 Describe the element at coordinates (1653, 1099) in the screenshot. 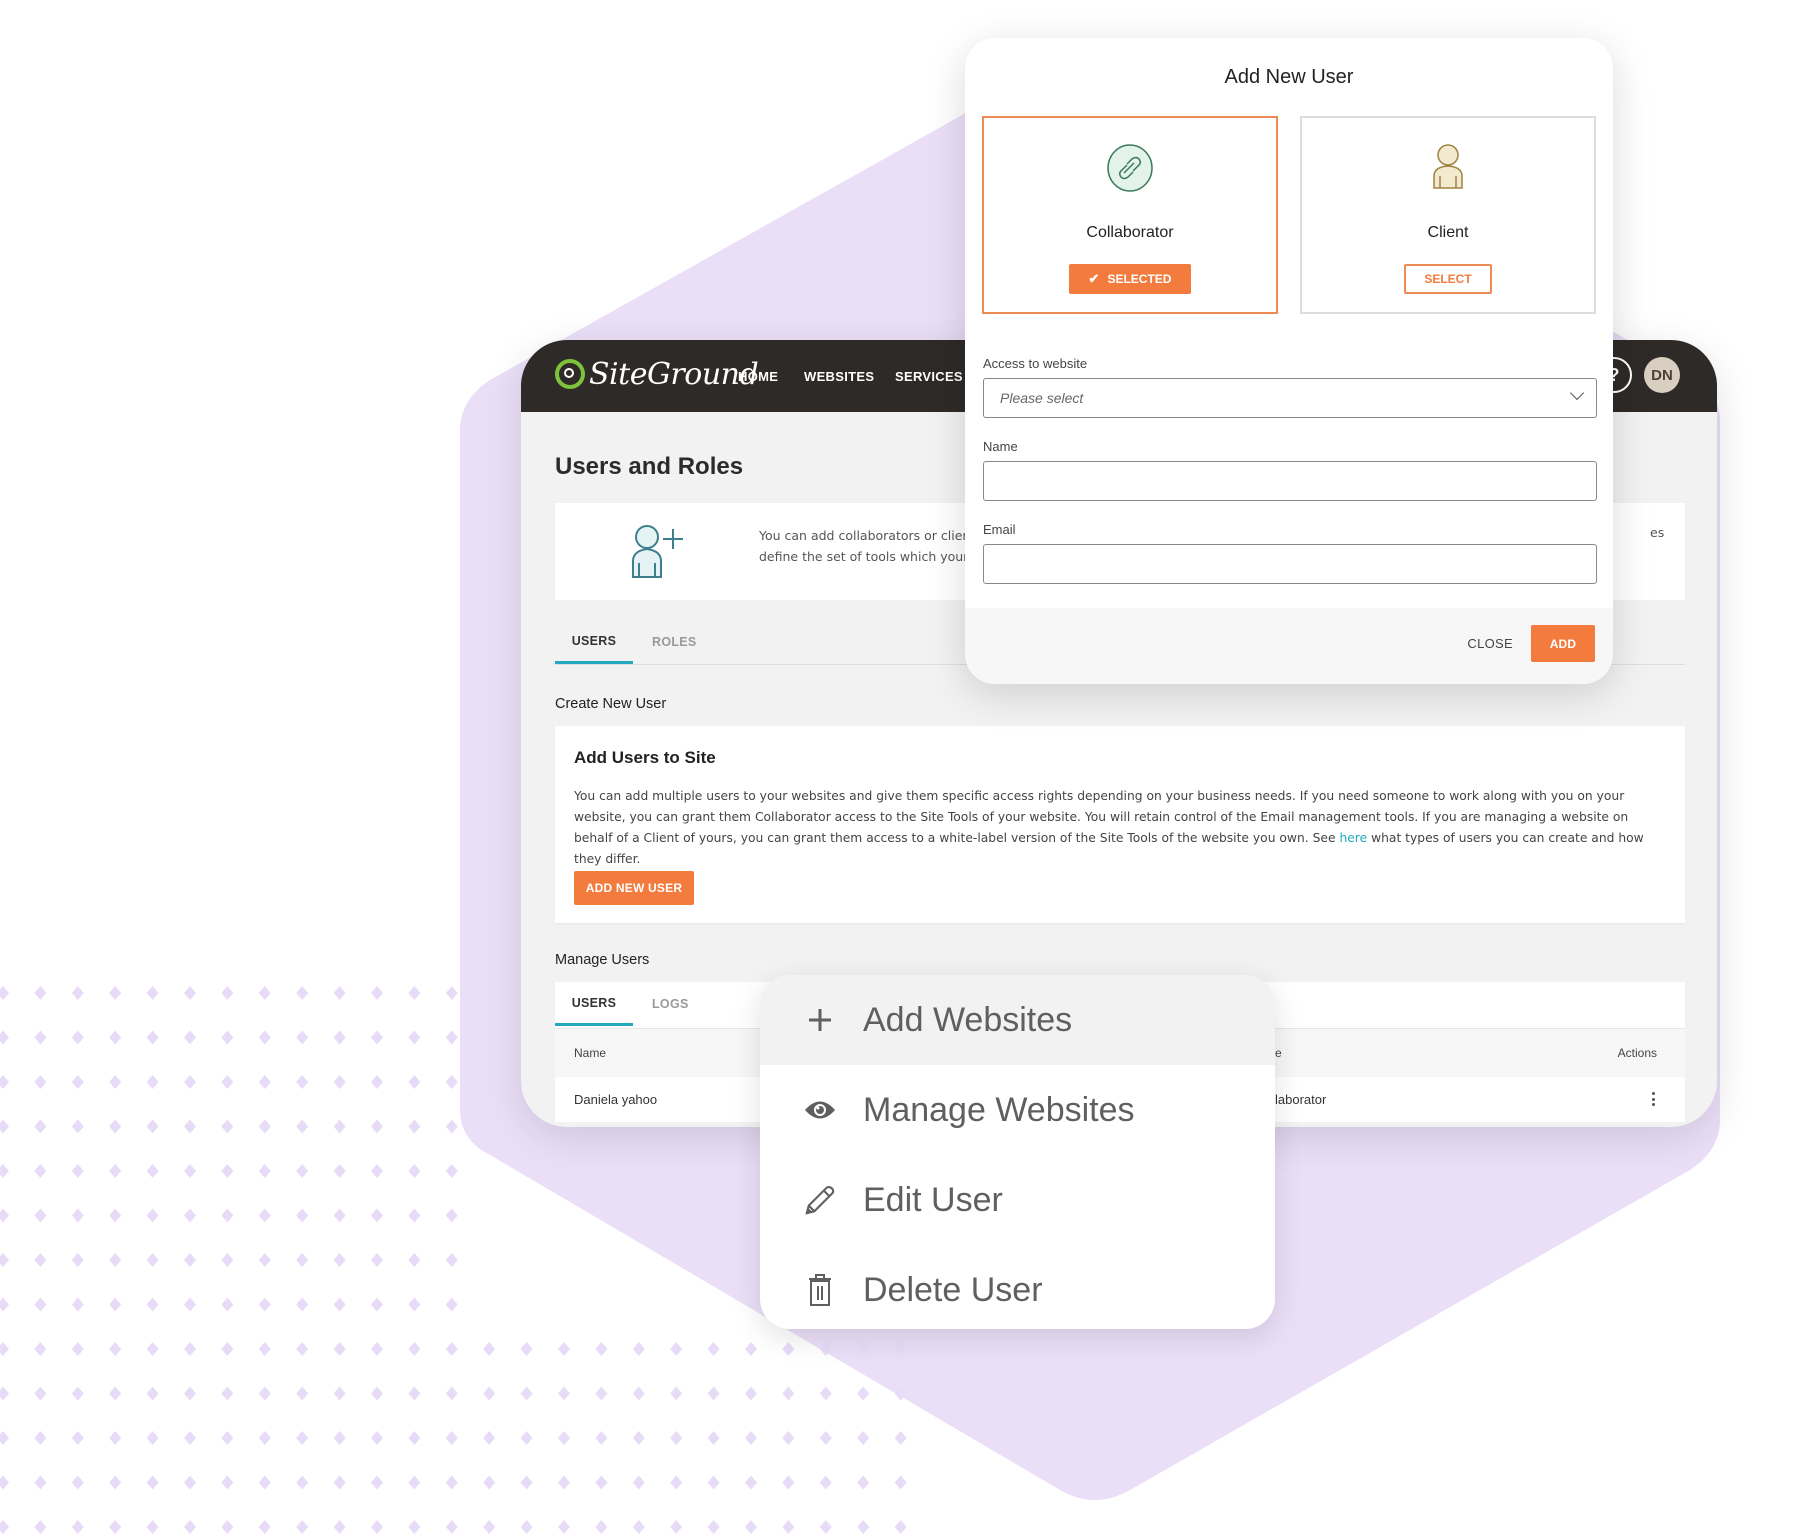

I see `row-actions-kebab-icon` at that location.